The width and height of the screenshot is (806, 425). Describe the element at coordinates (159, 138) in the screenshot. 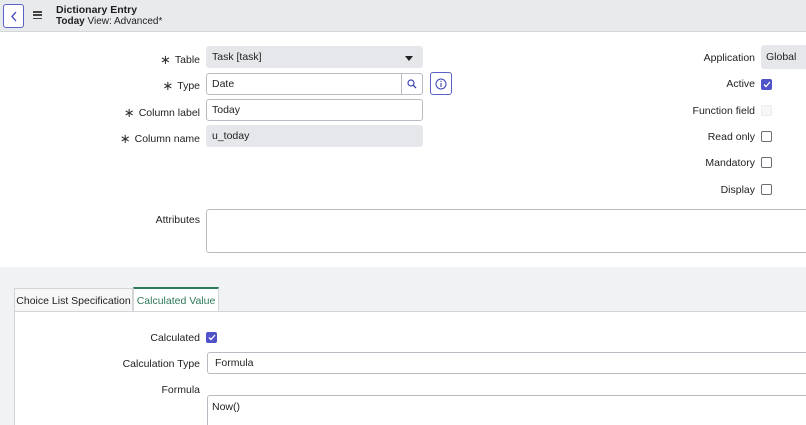

I see `column-name-label: ∗ Column name` at that location.